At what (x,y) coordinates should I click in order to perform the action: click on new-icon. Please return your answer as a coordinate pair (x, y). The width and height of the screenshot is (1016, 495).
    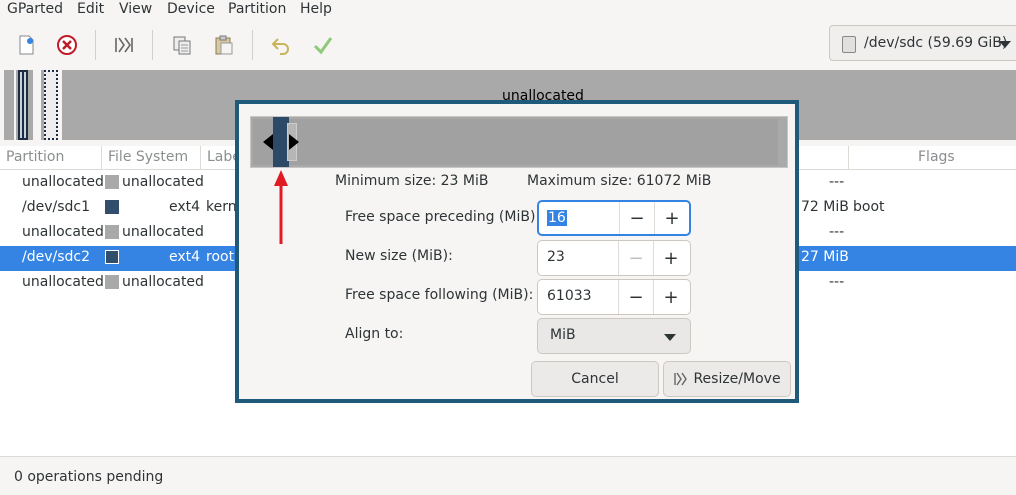
    Looking at the image, I should click on (26, 45).